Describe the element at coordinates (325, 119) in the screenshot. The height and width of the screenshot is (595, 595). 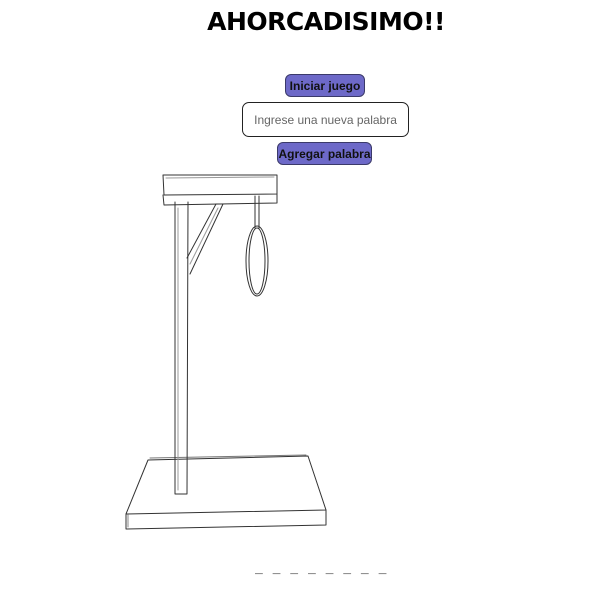
I see `new-word-input` at that location.